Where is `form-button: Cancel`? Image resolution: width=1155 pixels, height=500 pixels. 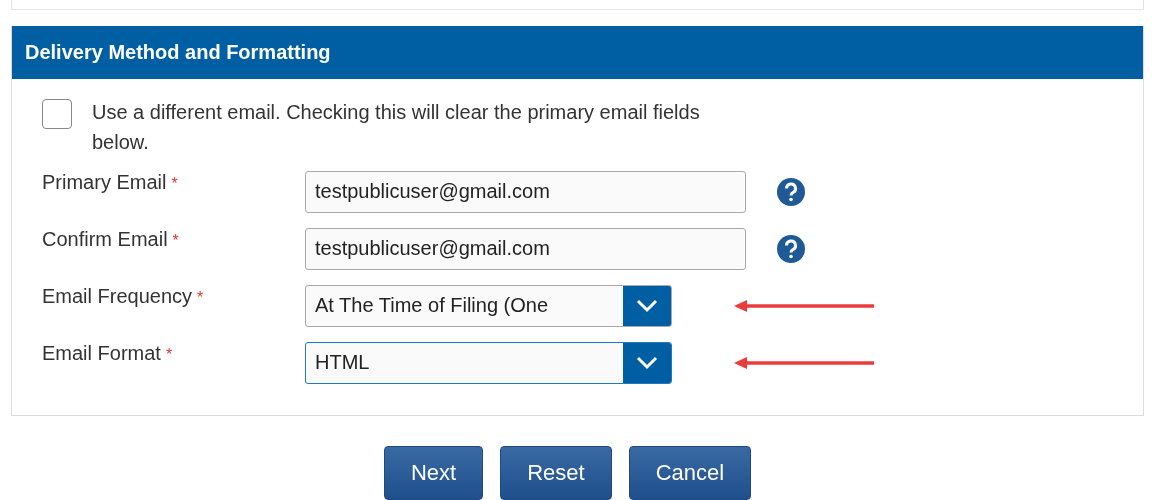
form-button: Cancel is located at coordinates (690, 473).